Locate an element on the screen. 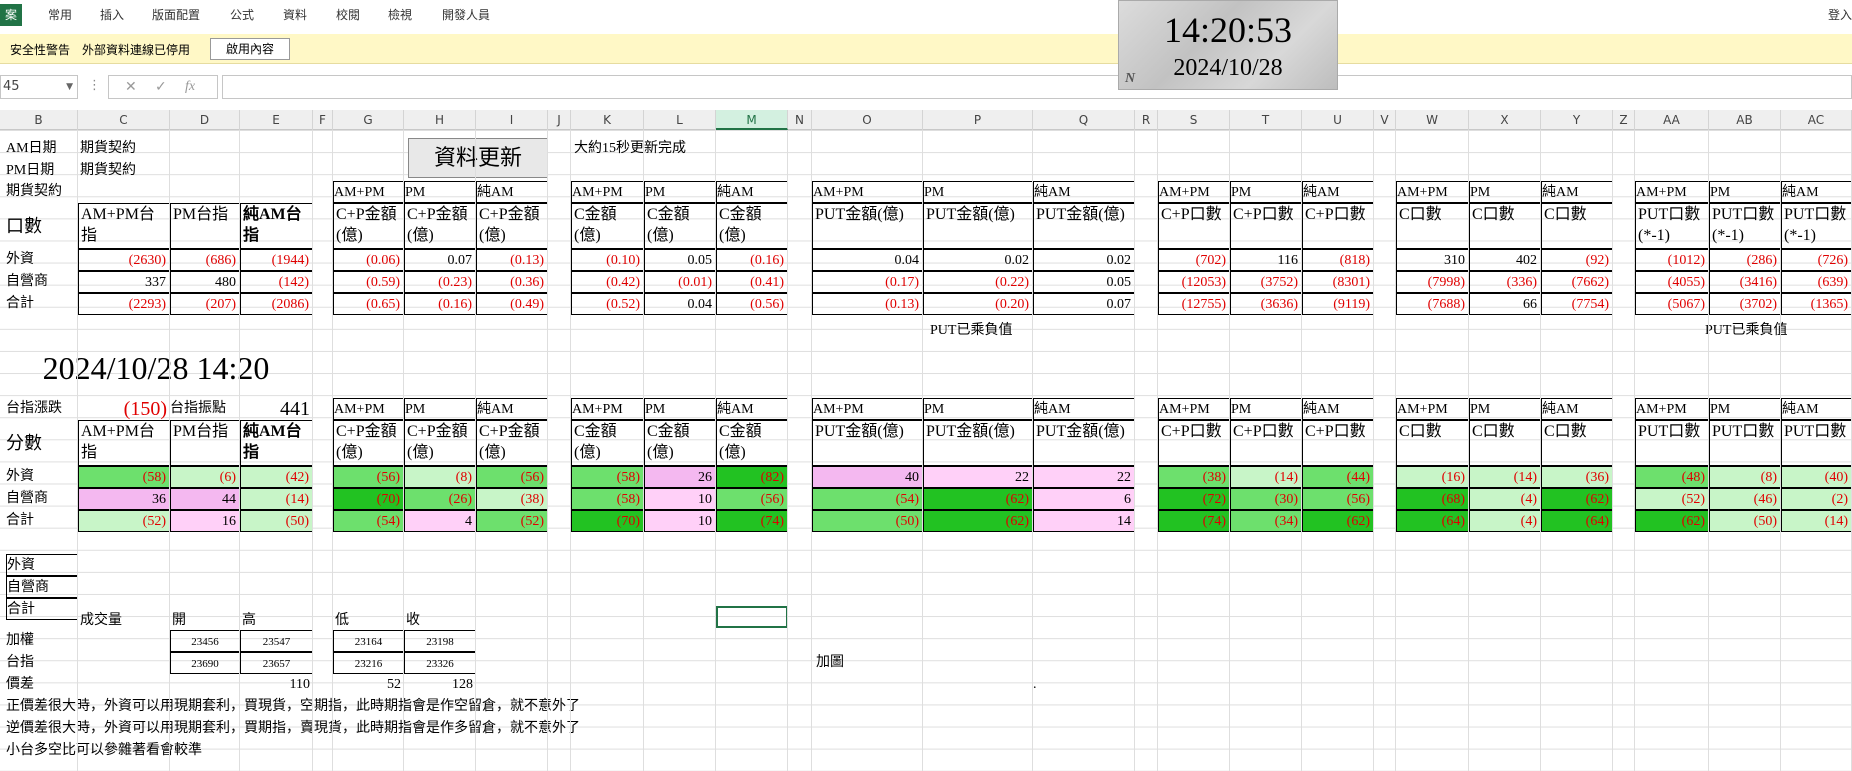 This screenshot has height=771, width=1852. column-header-g: G is located at coordinates (368, 120).